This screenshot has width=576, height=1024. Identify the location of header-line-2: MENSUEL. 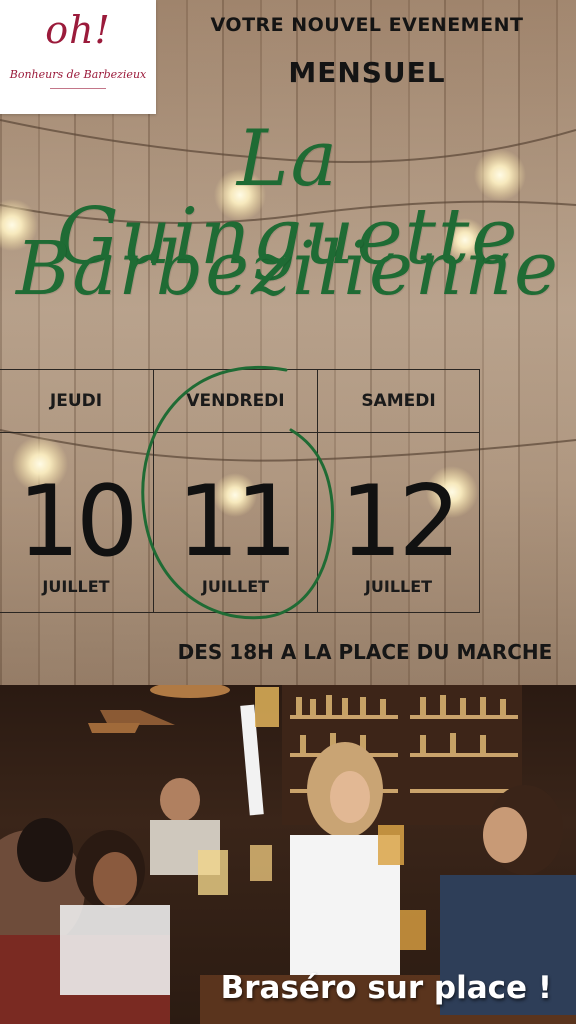
(367, 72).